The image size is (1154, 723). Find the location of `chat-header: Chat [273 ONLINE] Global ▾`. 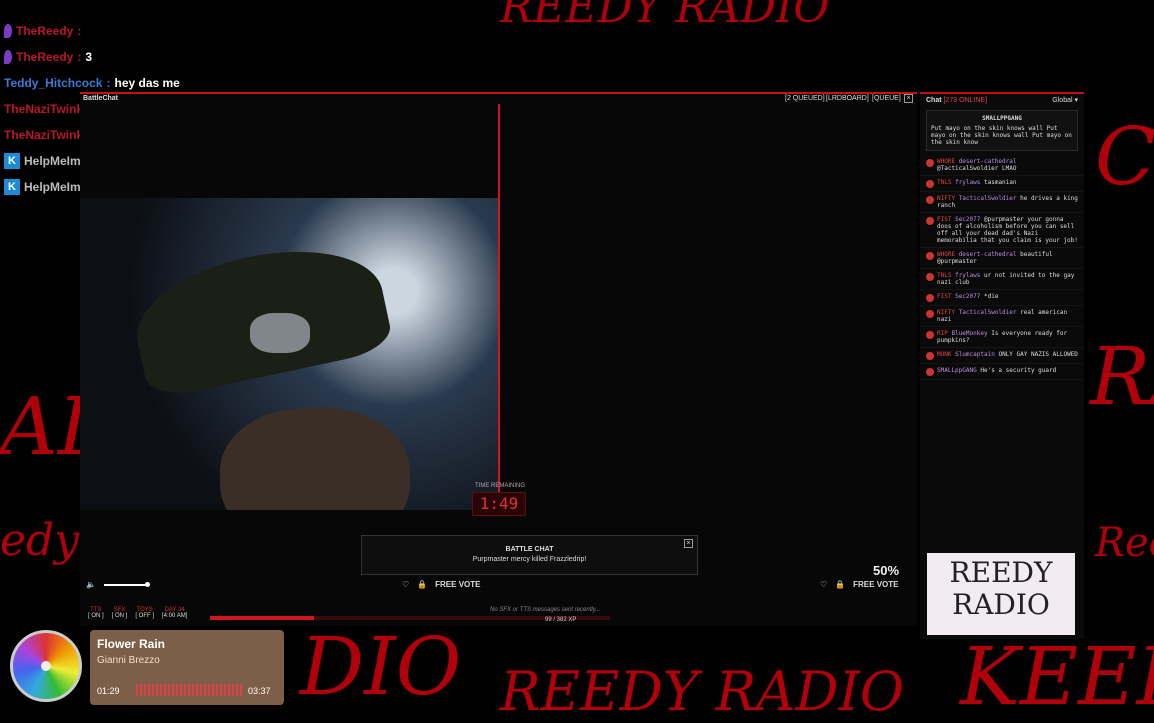

chat-header: Chat [273 ONLINE] Global ▾ is located at coordinates (1002, 100).